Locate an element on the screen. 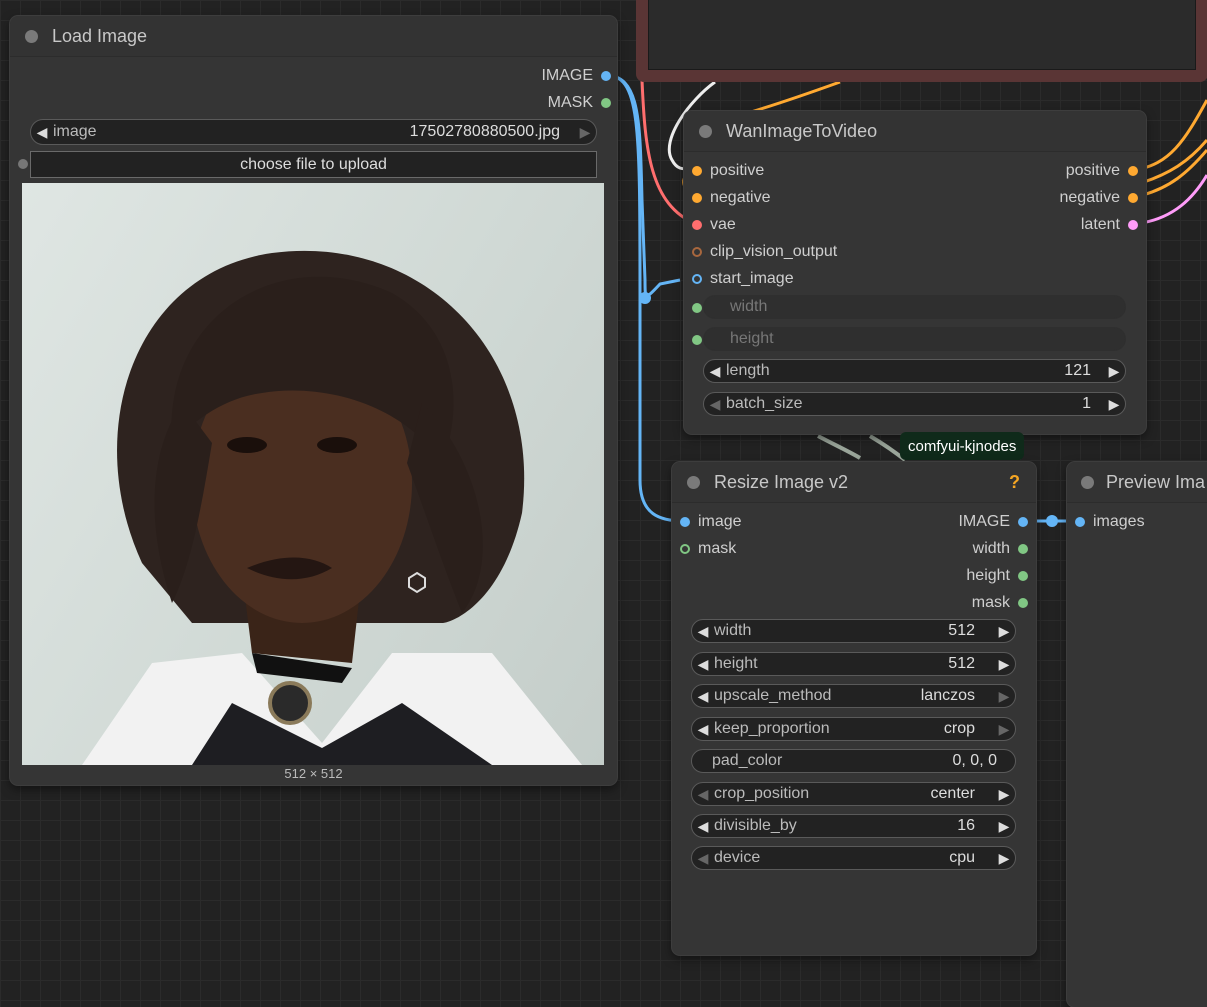 This screenshot has width=1207, height=1007. batch-size-widget: ◀ batch_size 1 ▶ is located at coordinates (914, 404).